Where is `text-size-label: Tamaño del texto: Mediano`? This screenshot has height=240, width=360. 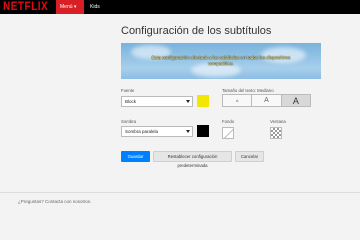
text-size-label: Tamaño del texto: Mediano is located at coordinates (248, 90).